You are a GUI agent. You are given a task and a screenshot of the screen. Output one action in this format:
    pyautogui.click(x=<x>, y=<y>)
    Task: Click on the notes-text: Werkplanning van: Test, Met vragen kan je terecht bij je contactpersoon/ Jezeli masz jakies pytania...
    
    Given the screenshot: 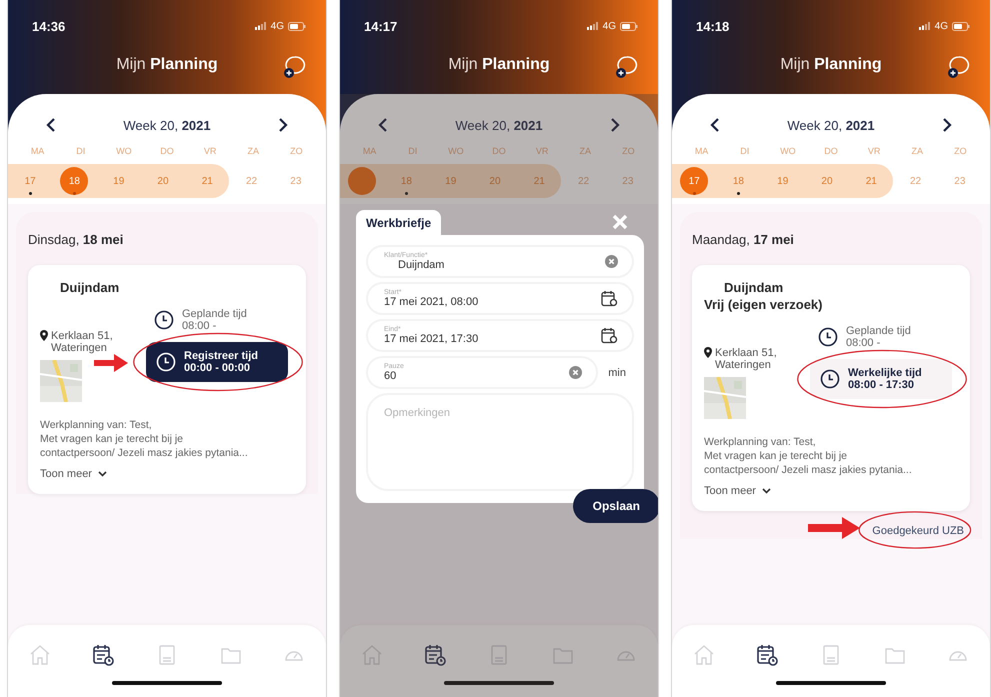 What is the action you would take?
    pyautogui.click(x=144, y=439)
    